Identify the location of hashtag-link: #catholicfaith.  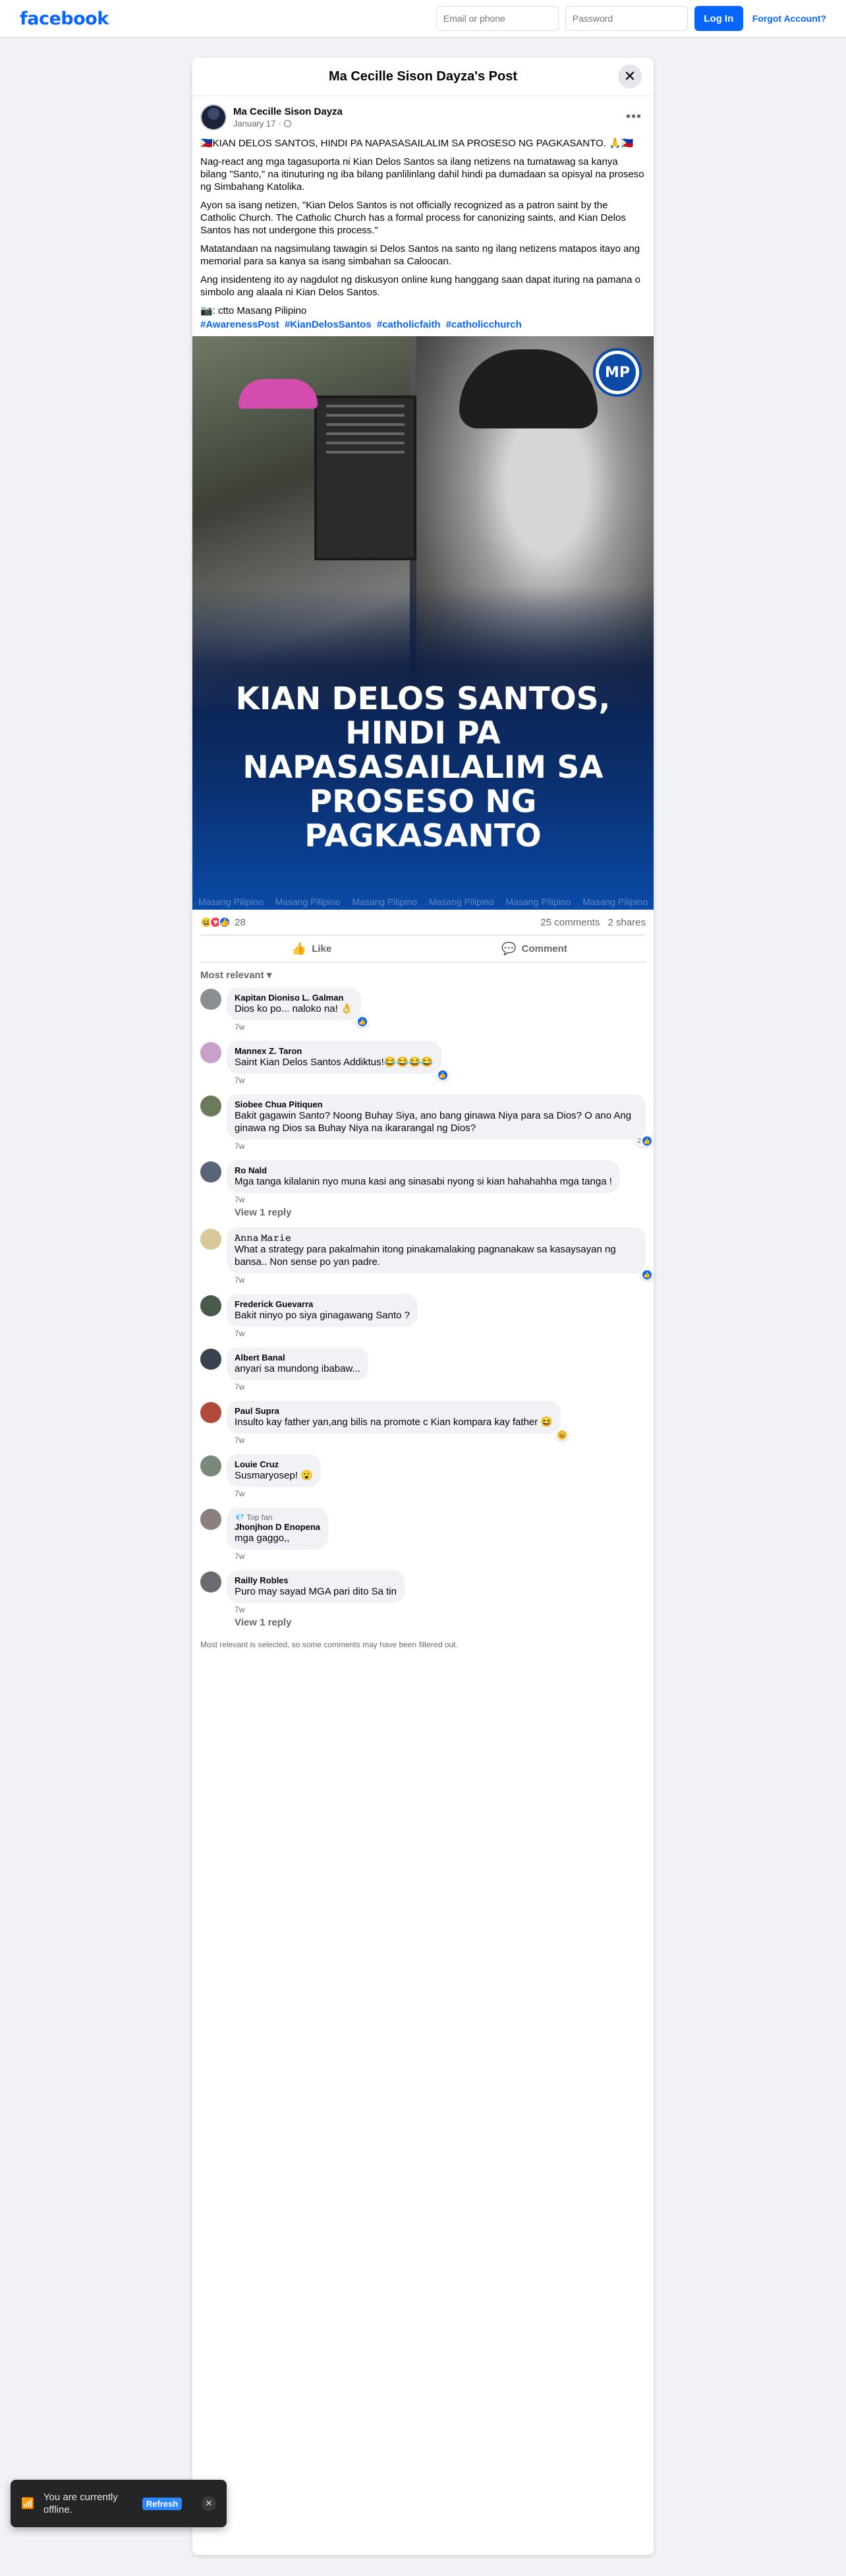
(409, 324).